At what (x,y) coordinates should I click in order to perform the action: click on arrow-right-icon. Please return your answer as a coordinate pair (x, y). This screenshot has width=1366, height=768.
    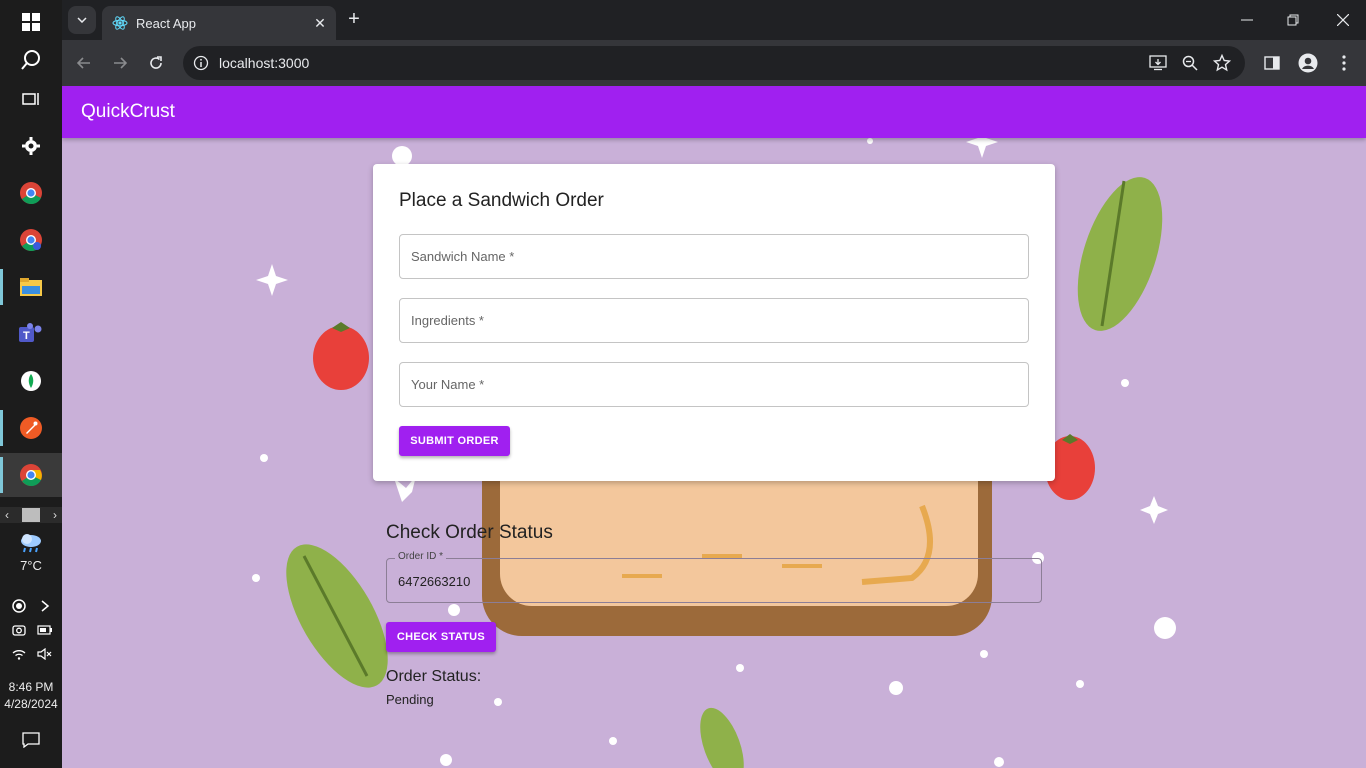
    Looking at the image, I should click on (120, 63).